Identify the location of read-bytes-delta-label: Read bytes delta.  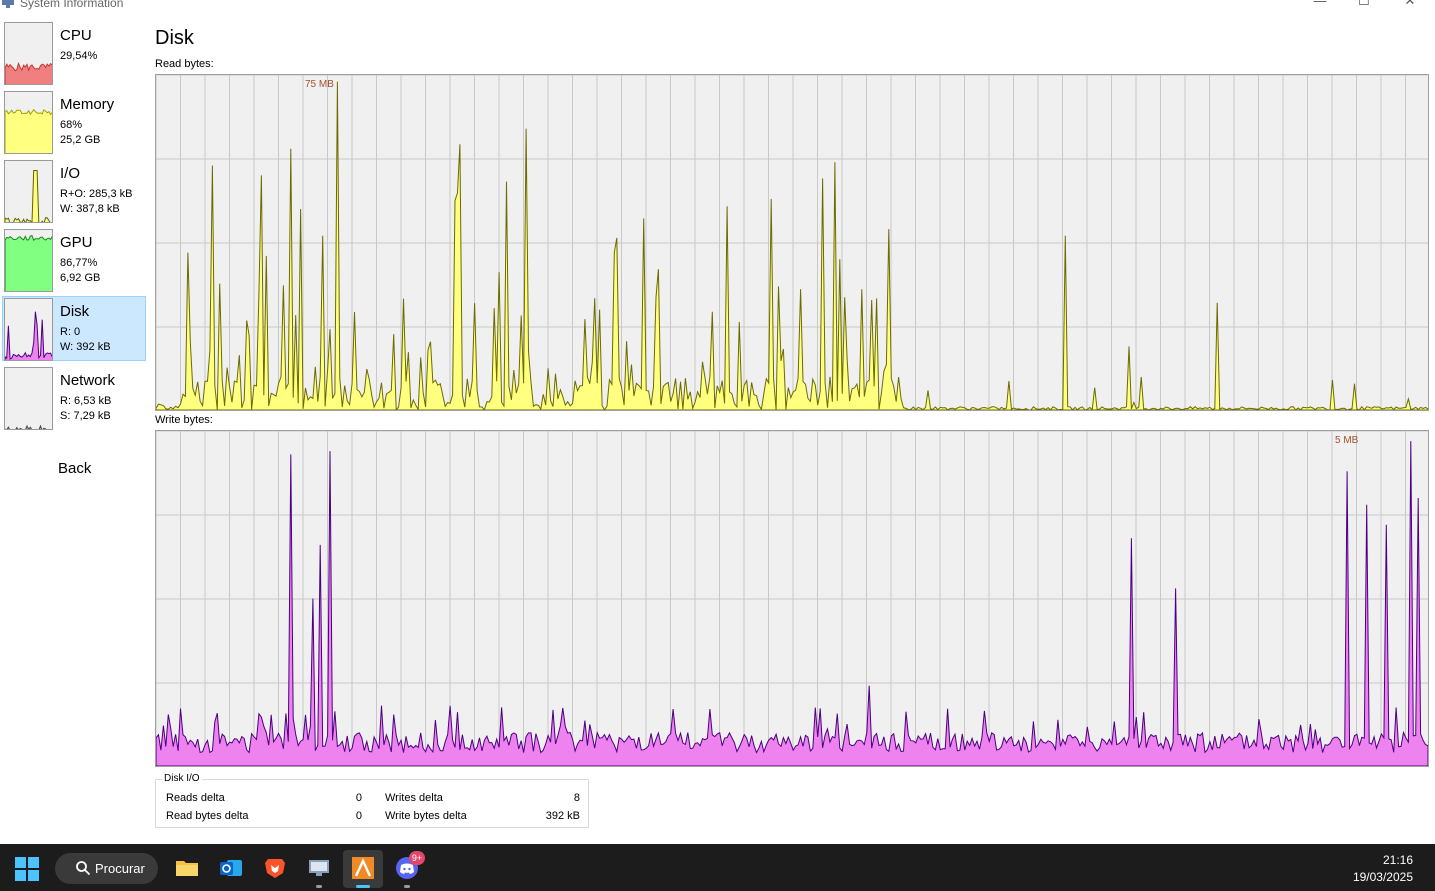
(207, 816).